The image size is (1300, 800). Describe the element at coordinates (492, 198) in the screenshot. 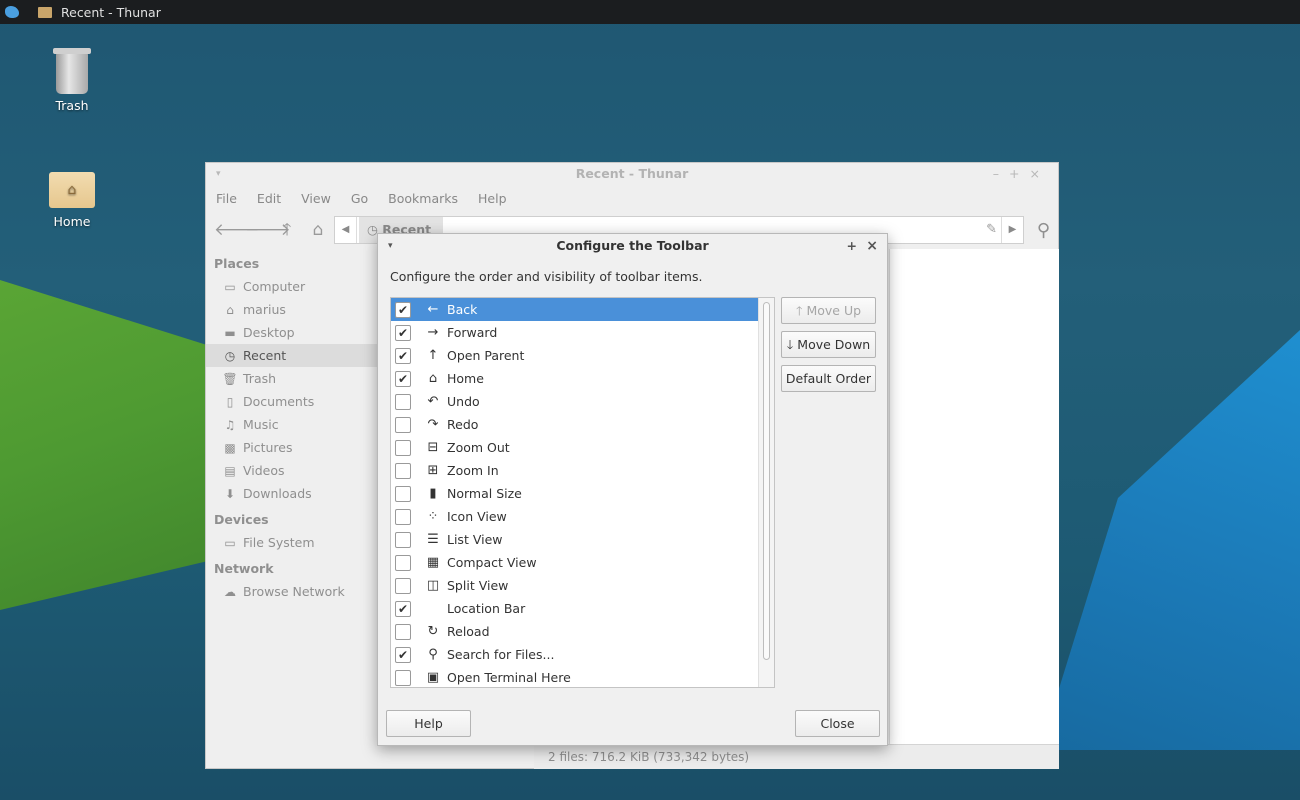

I see `menu-help: Help` at that location.